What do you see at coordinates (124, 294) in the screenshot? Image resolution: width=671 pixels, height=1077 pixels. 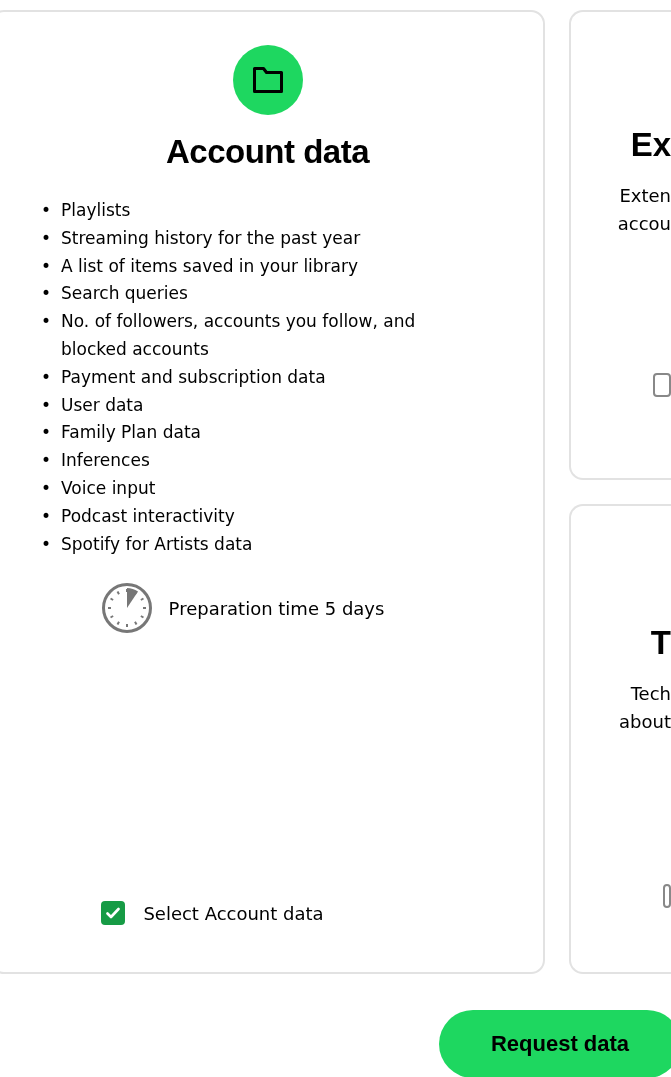 I see `list-item: Search queries` at bounding box center [124, 294].